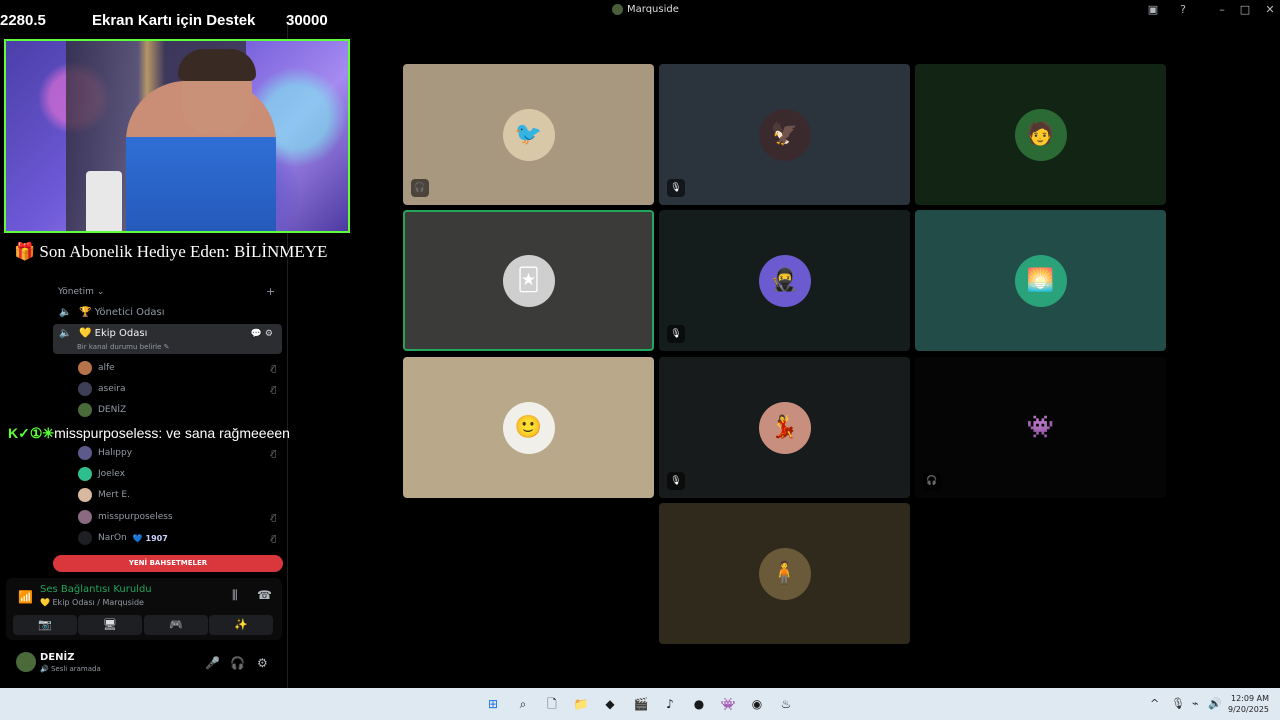 The image size is (1280, 720). Describe the element at coordinates (31, 433) in the screenshot. I see `chat-badges: K✓①✳` at that location.